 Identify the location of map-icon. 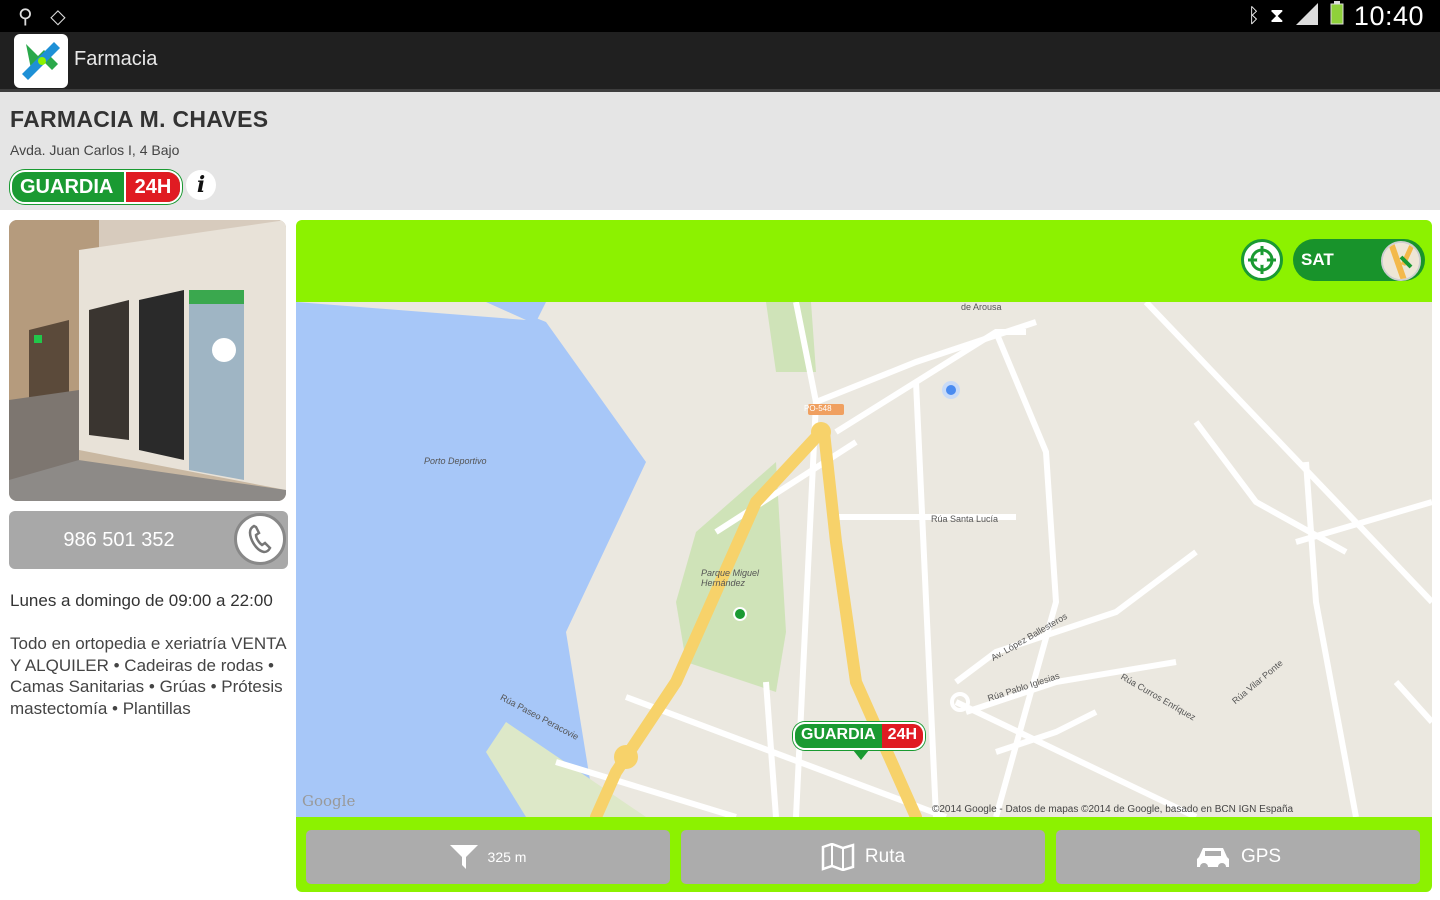
(838, 857).